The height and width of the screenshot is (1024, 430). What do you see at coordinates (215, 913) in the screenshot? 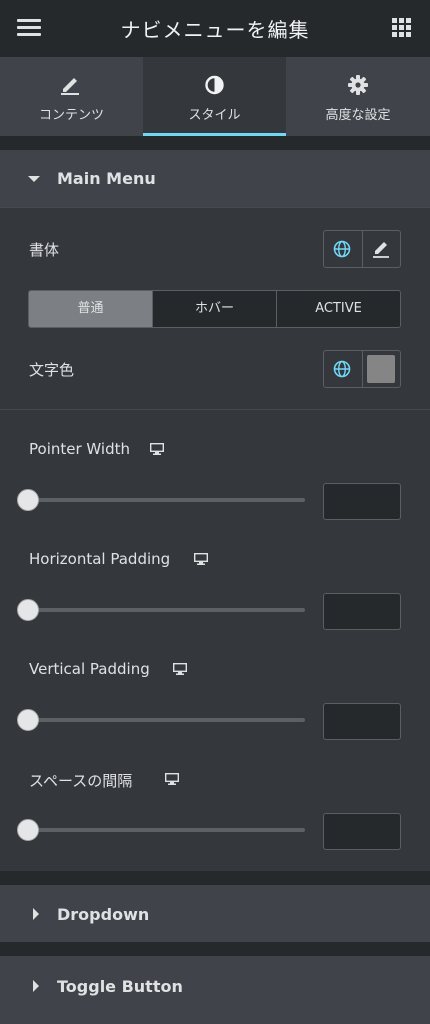
I see `section-dropdown-header: Dropdown` at bounding box center [215, 913].